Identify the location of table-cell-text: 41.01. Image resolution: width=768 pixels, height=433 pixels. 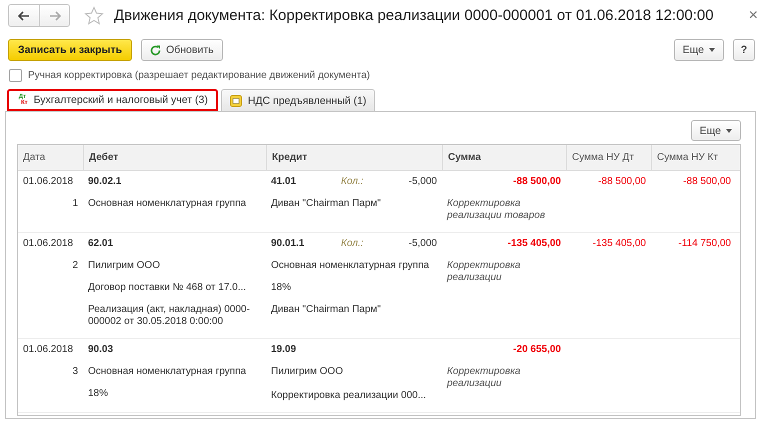
(284, 182).